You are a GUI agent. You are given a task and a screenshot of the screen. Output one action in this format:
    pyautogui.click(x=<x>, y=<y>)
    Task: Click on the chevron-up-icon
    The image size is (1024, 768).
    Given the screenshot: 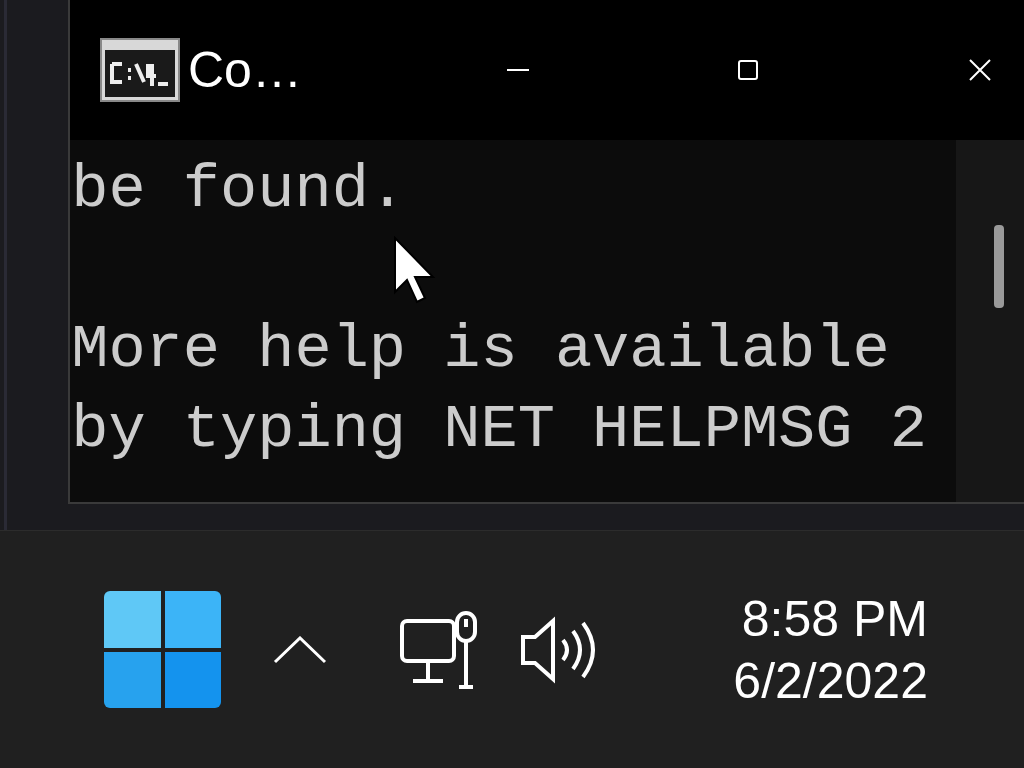 What is the action you would take?
    pyautogui.click(x=300, y=649)
    